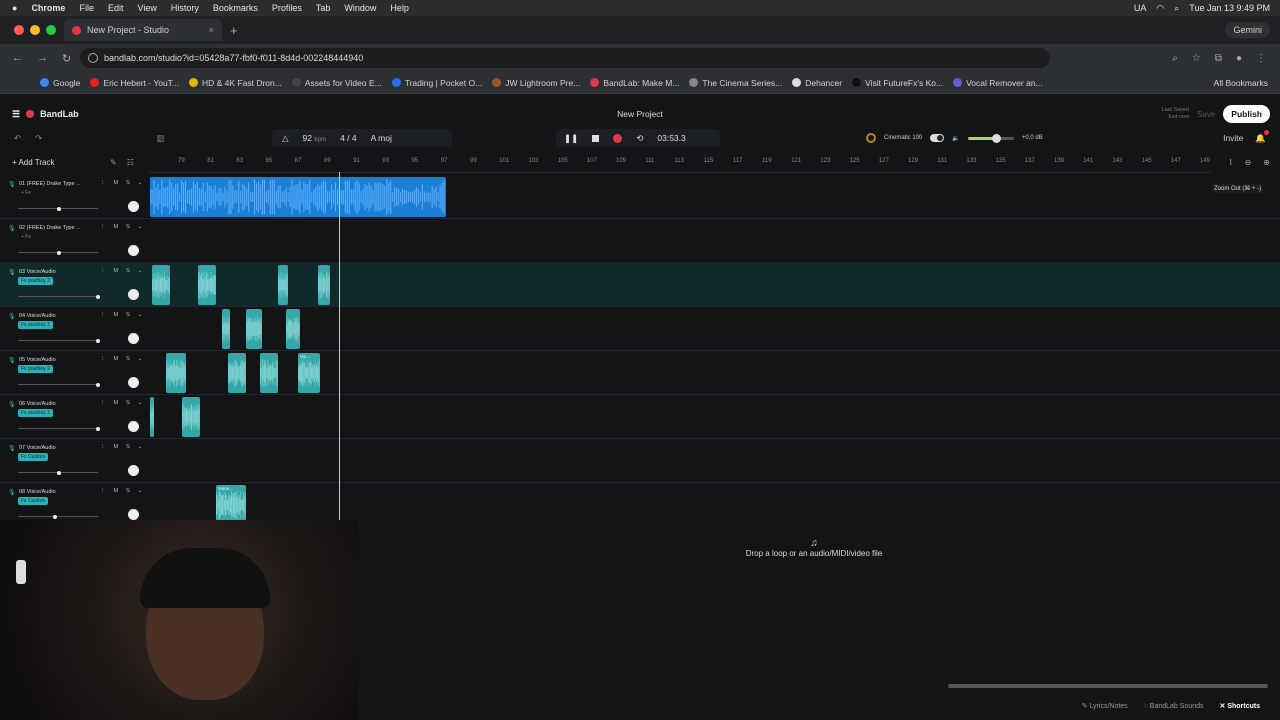 The image size is (1280, 720). What do you see at coordinates (42, 58) in the screenshot?
I see `forward-icon: →` at bounding box center [42, 58].